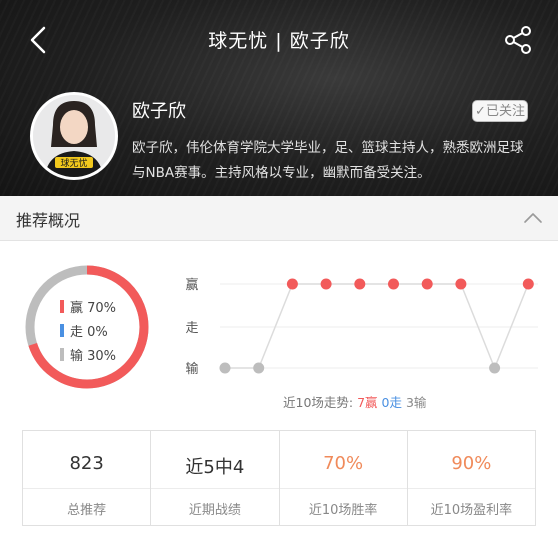  I want to click on avatar-logo-text: 球无忧, so click(73, 163).